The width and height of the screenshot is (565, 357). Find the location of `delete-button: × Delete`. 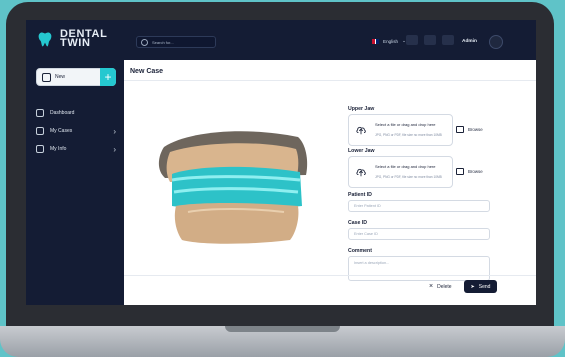

delete-button: × Delete is located at coordinates (440, 286).